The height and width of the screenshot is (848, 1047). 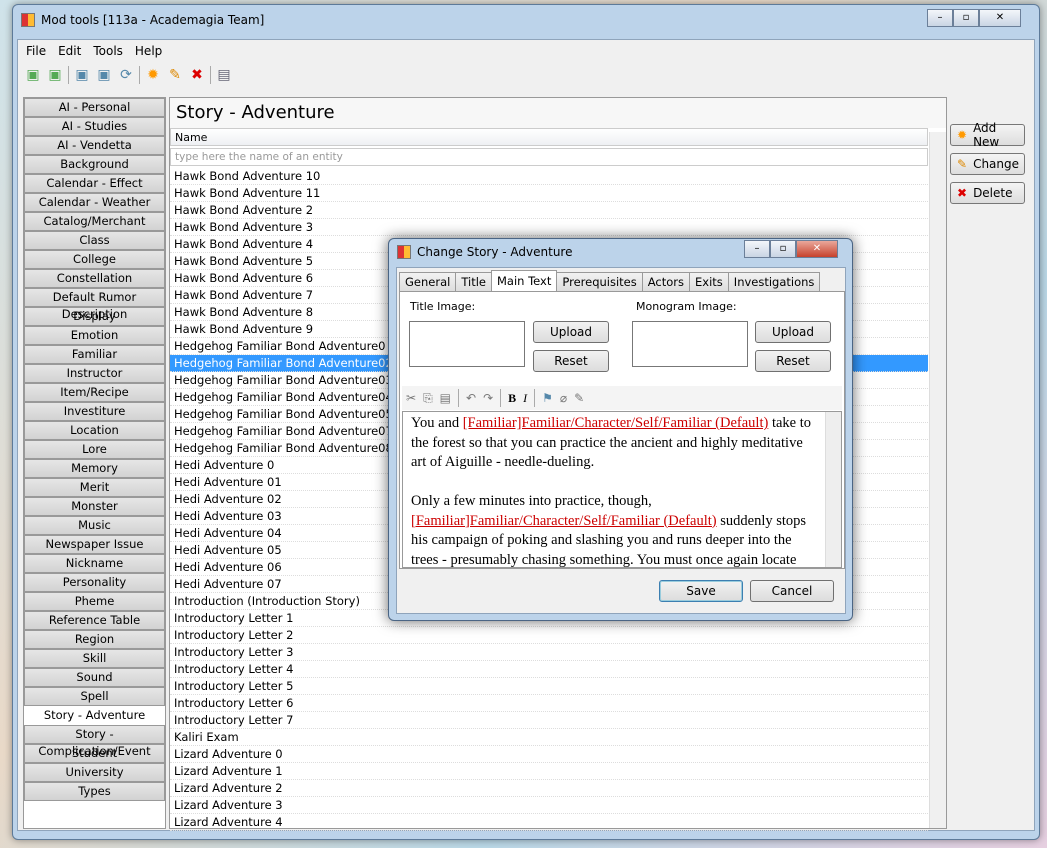 I want to click on sidebar-item: AI - Studies, so click(x=94, y=126).